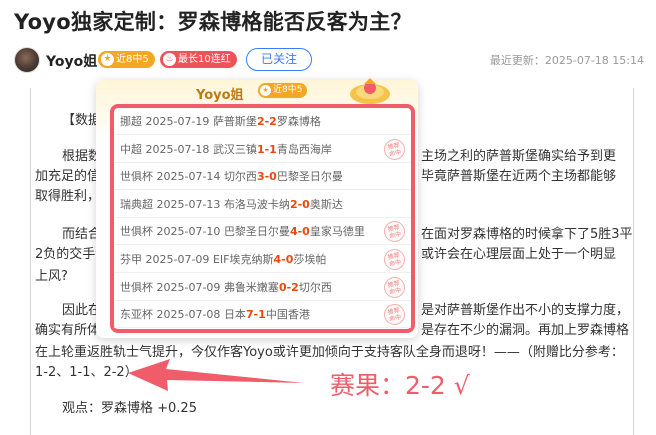 This screenshot has width=656, height=435. What do you see at coordinates (131, 149) in the screenshot?
I see `match-league: 中超` at bounding box center [131, 149].